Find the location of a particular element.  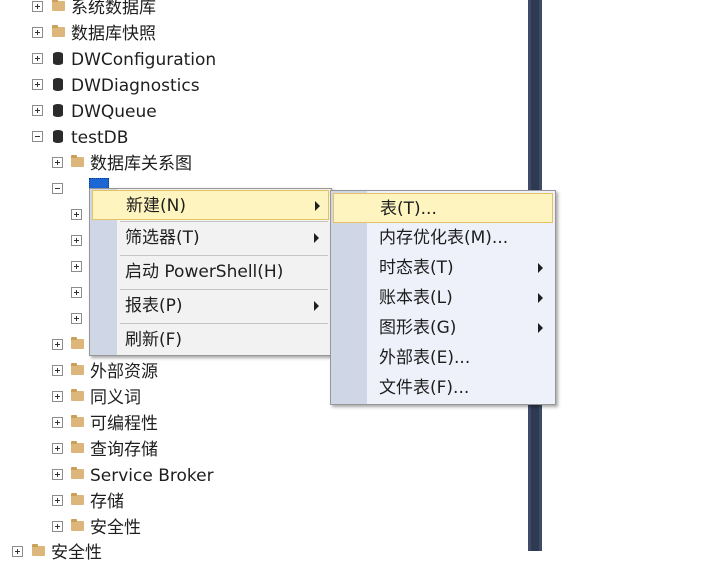

tree-node-hidden is located at coordinates (45, 346).